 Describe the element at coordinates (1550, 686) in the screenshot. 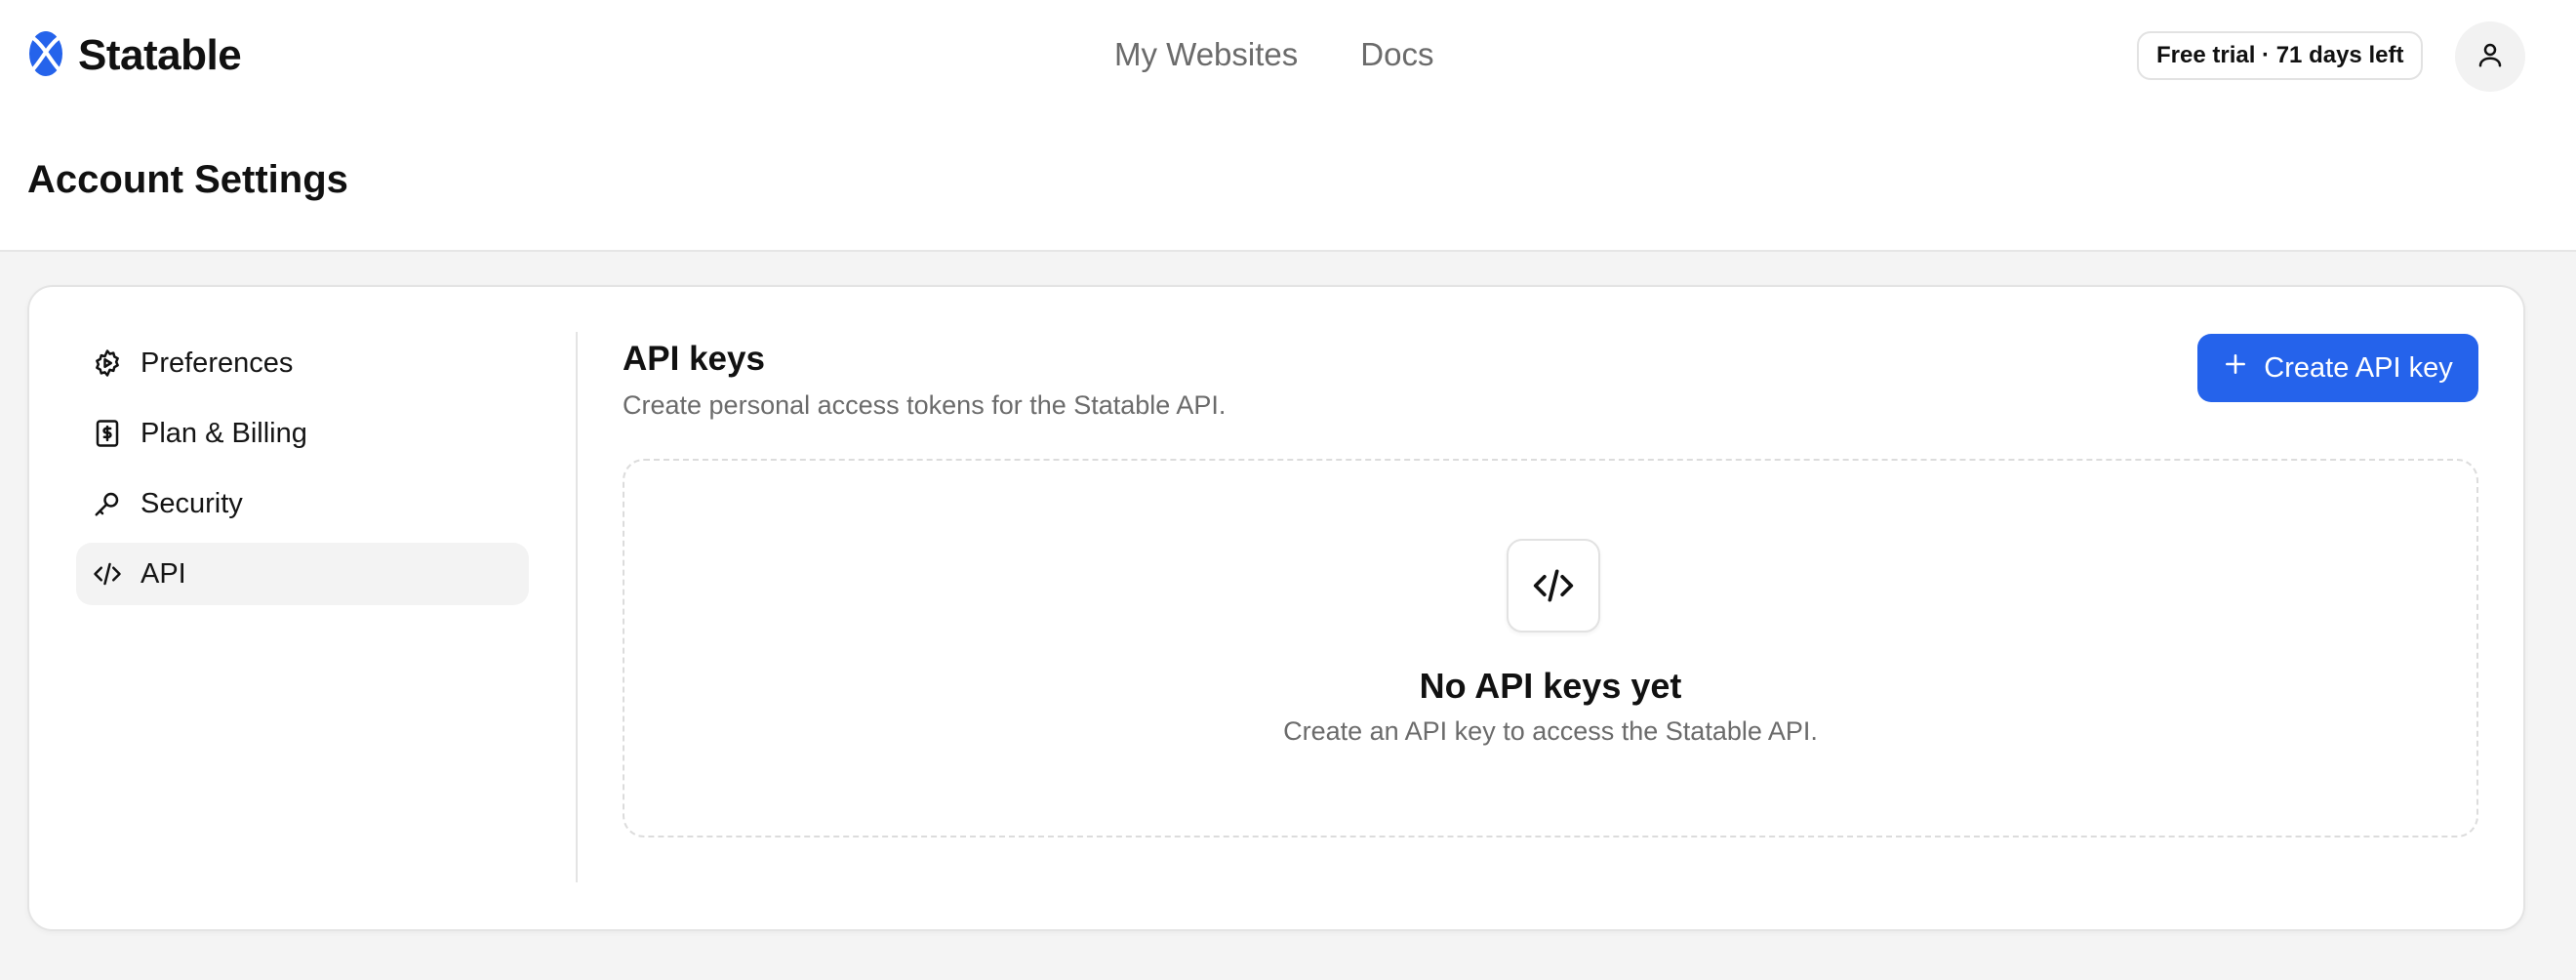

I see `empty-state-title: No API keys yet` at that location.